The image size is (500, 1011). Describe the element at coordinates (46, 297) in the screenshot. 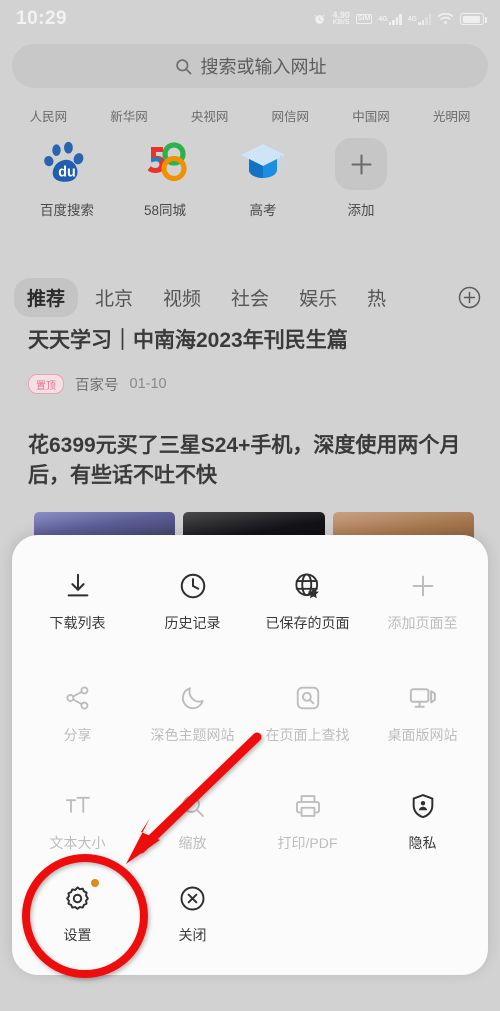

I see `tab-recommend: 推荐` at that location.